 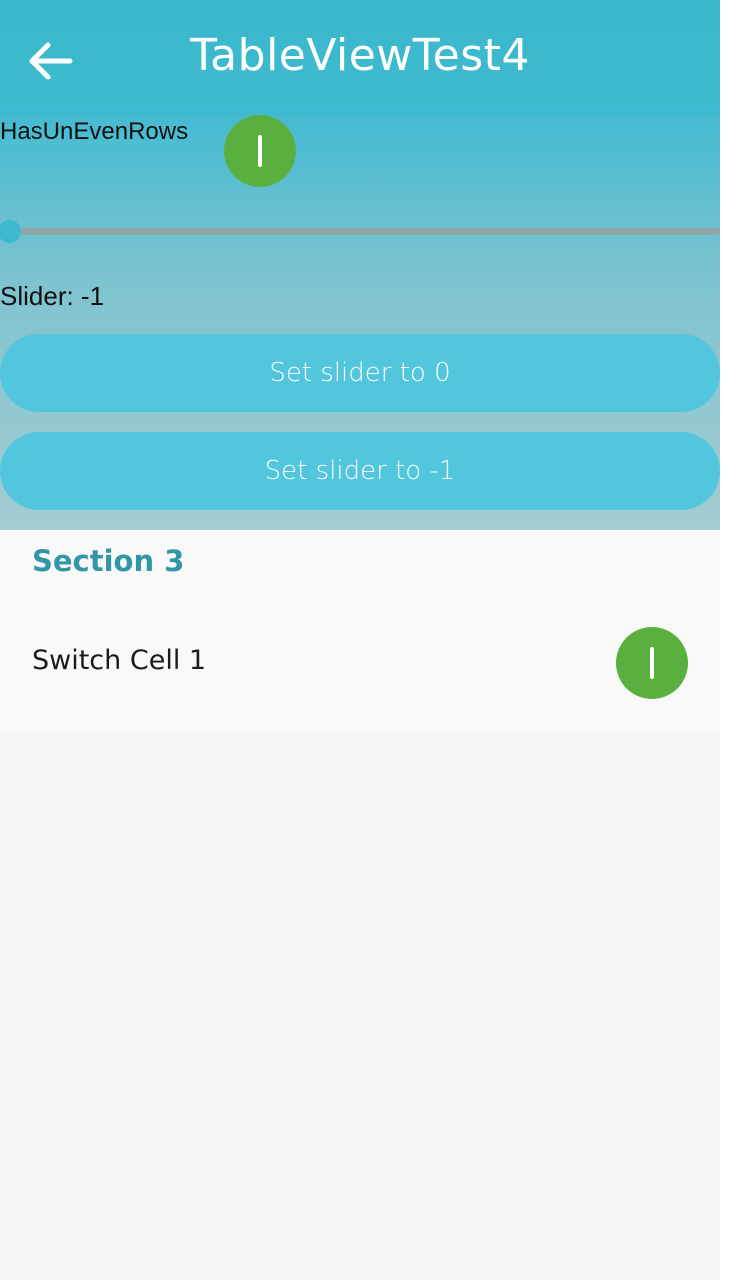 I want to click on page-title: TableViewTest4, so click(x=360, y=55).